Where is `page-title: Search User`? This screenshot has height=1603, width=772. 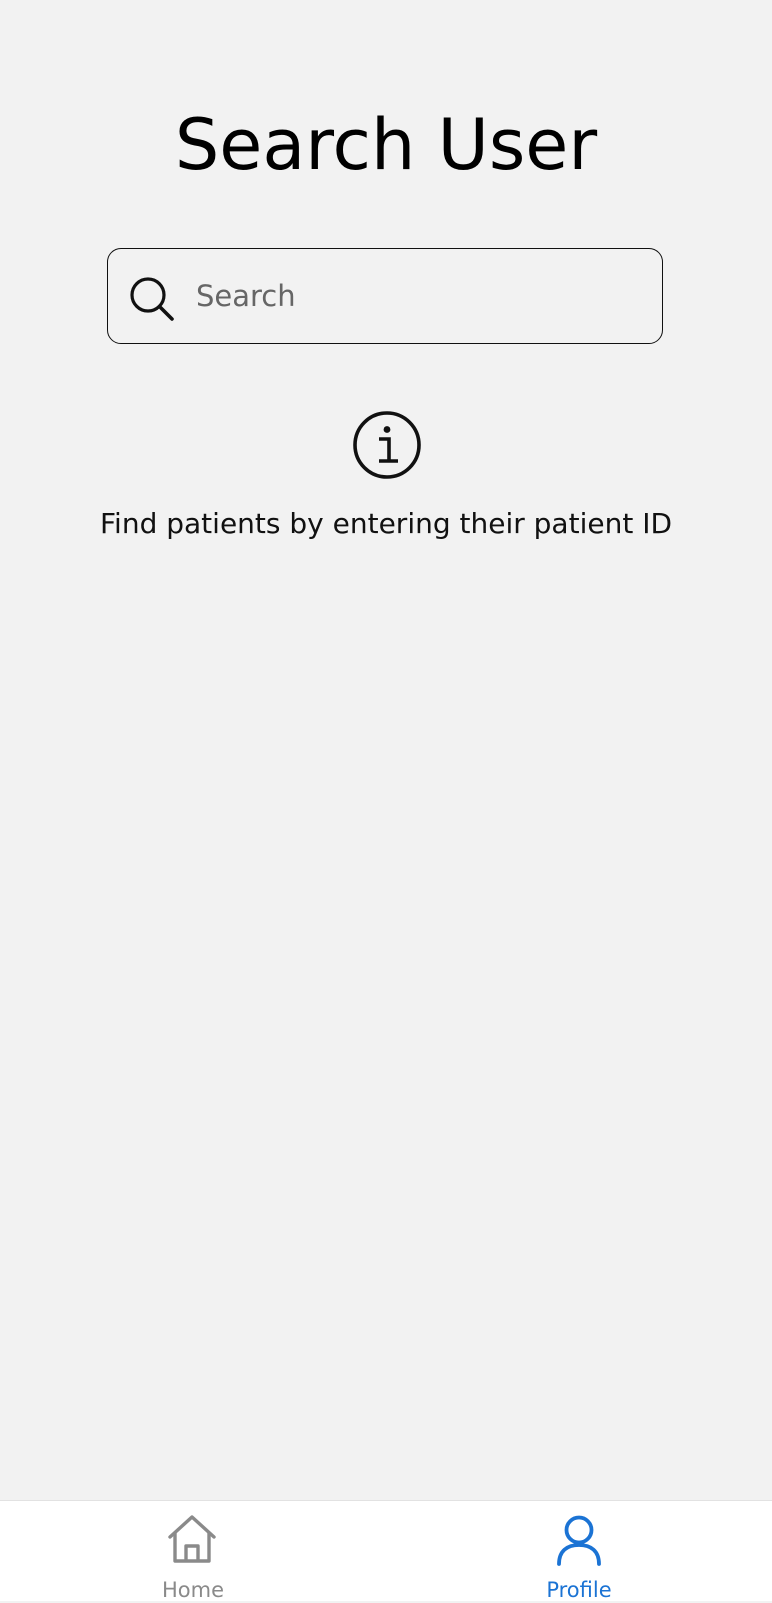 page-title: Search User is located at coordinates (386, 145).